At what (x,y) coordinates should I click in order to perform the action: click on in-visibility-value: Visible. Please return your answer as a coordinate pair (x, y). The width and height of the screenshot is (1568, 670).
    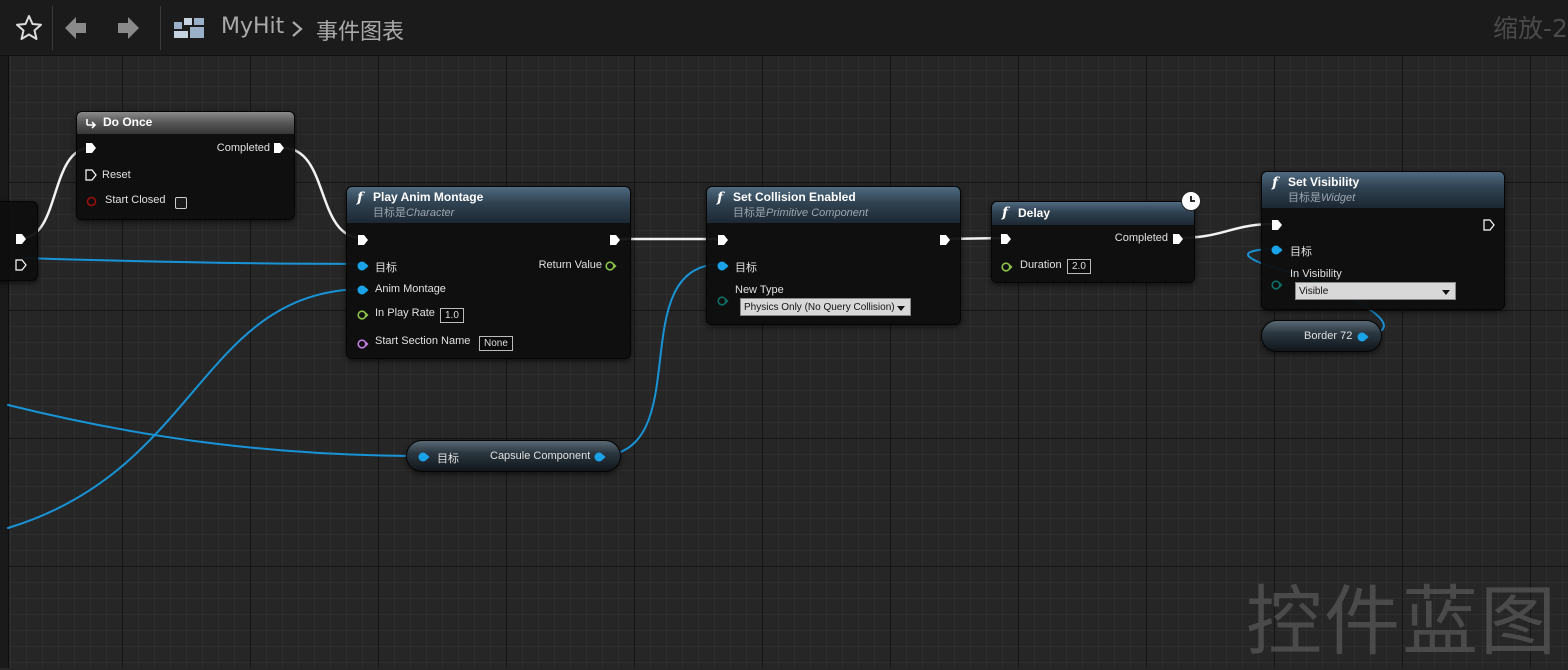
    Looking at the image, I should click on (1314, 291).